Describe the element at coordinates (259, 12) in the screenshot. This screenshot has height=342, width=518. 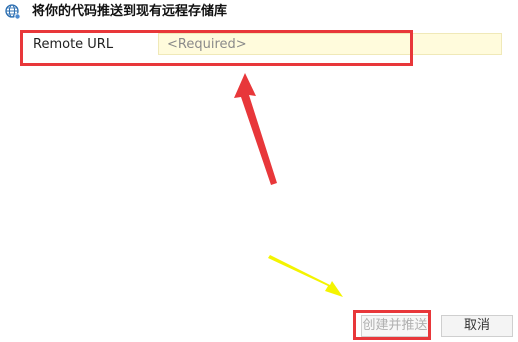
I see `dialog-header: 将你的代码推送到现有远程存储库` at that location.